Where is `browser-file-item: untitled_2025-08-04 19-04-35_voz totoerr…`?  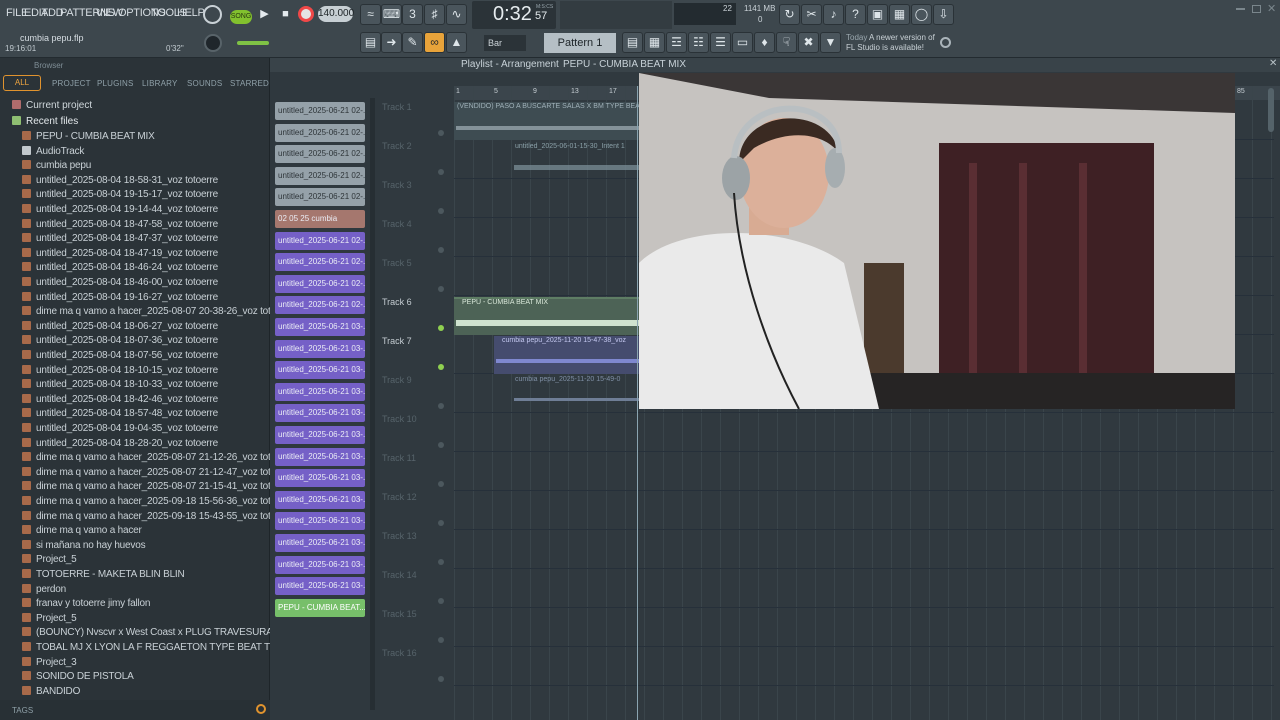
browser-file-item: untitled_2025-08-04 19-04-35_voz totoerr… is located at coordinates (120, 430).